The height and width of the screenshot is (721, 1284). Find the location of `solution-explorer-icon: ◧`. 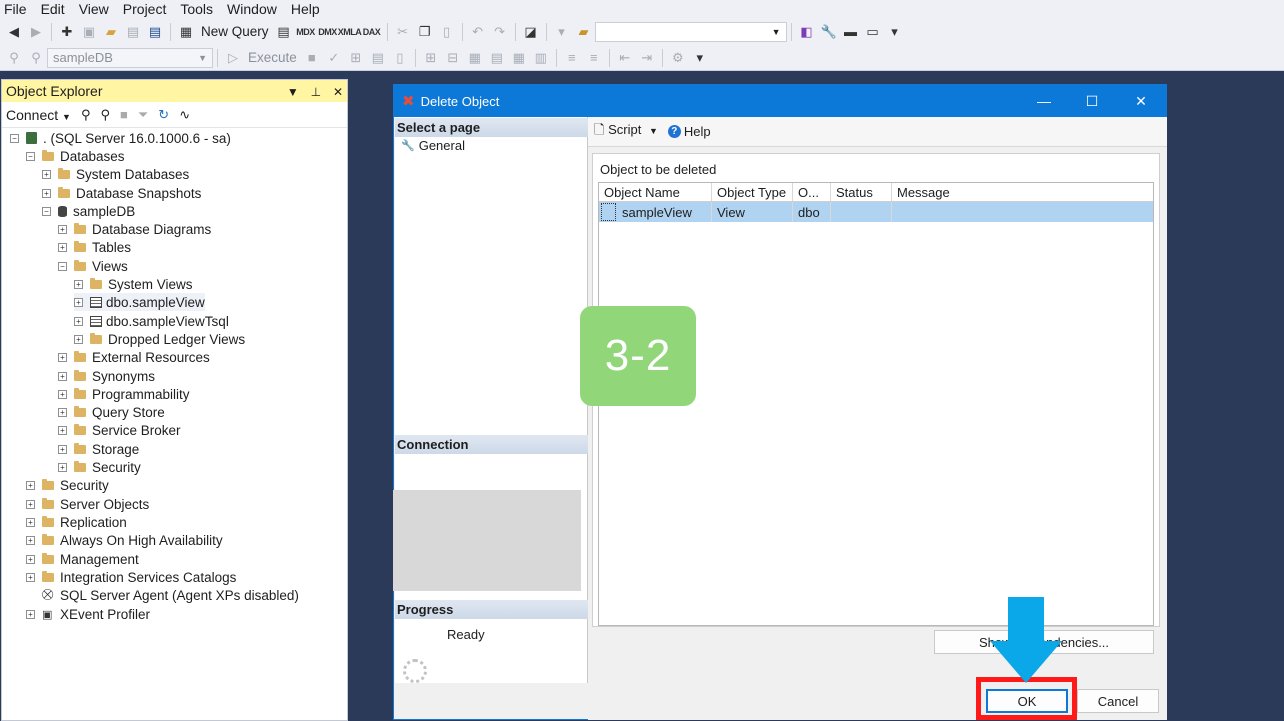

solution-explorer-icon: ◧ is located at coordinates (807, 32).